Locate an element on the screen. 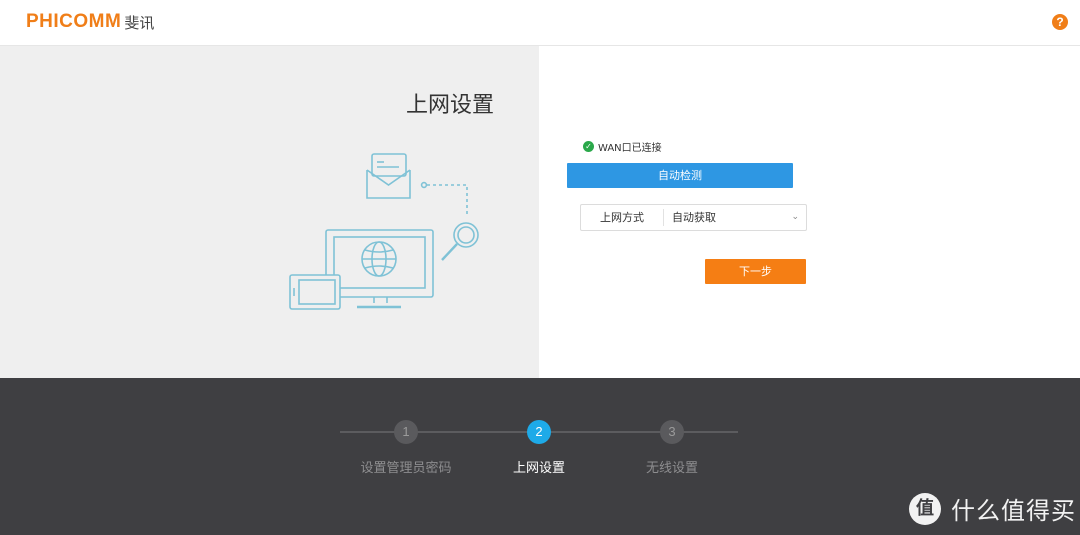 The height and width of the screenshot is (535, 1080). watermark-text: 什么值得买 is located at coordinates (1013, 511).